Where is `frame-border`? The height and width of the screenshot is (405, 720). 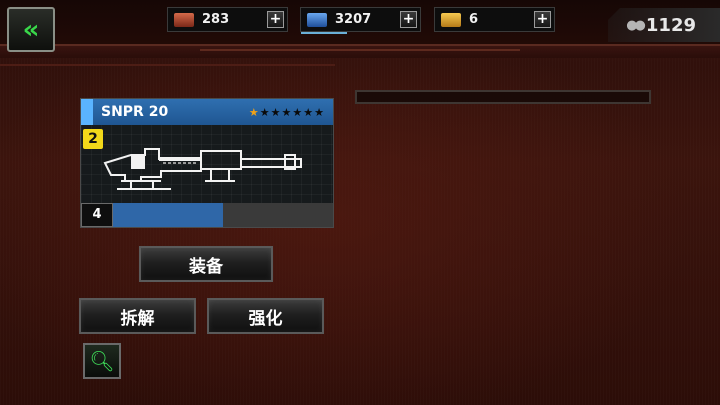 frame-border is located at coordinates (360, 53).